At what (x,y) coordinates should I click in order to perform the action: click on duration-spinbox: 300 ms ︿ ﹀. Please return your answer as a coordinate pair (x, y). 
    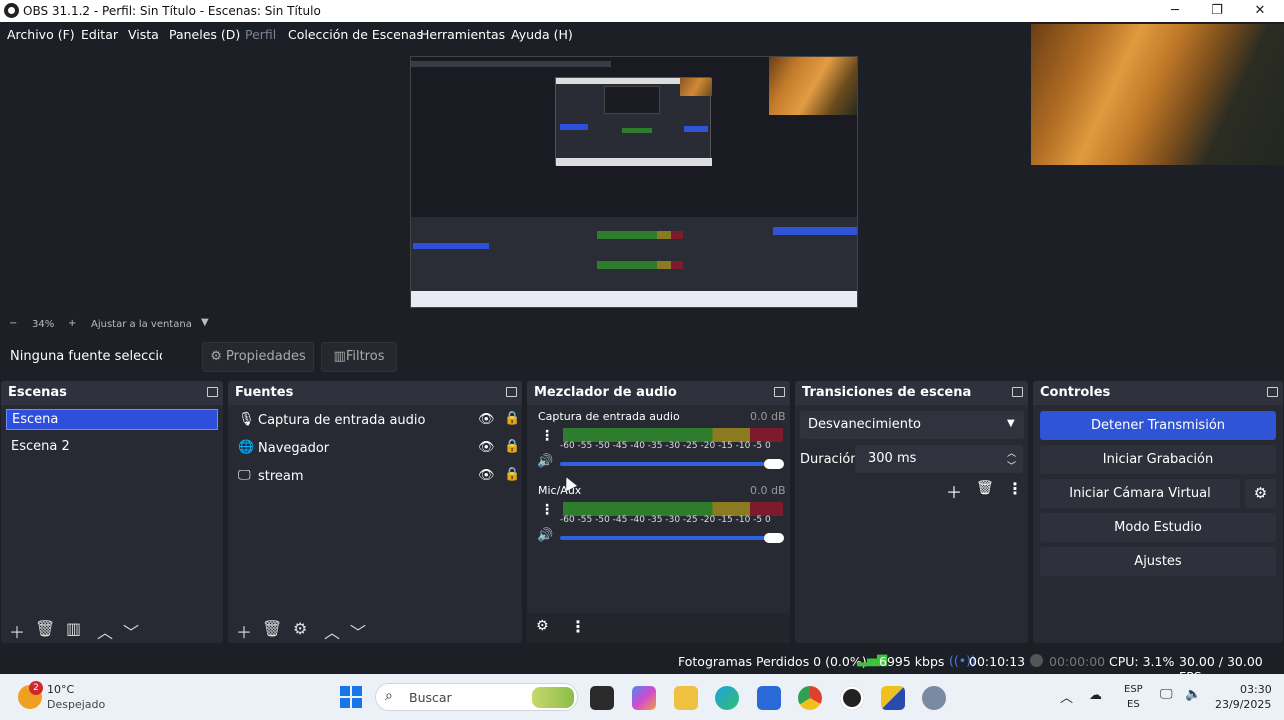
    Looking at the image, I should click on (939, 459).